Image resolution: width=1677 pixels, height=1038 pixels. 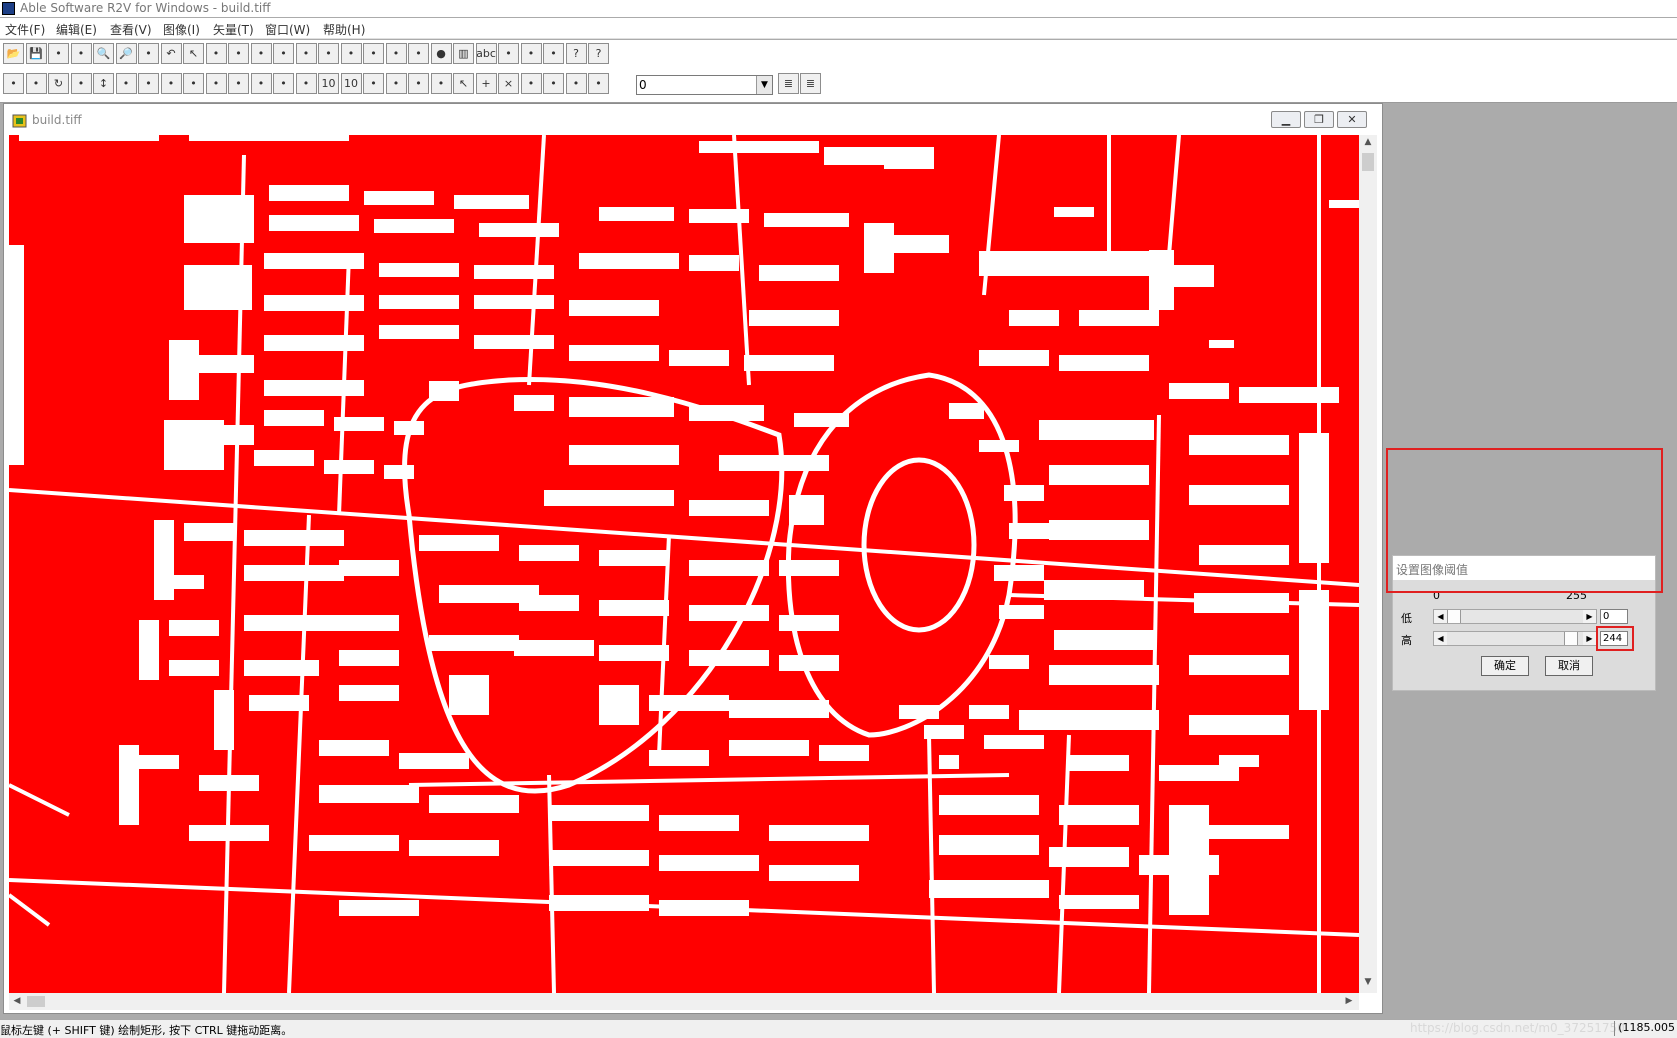 I want to click on abc-icon: abc, so click(x=486, y=53).